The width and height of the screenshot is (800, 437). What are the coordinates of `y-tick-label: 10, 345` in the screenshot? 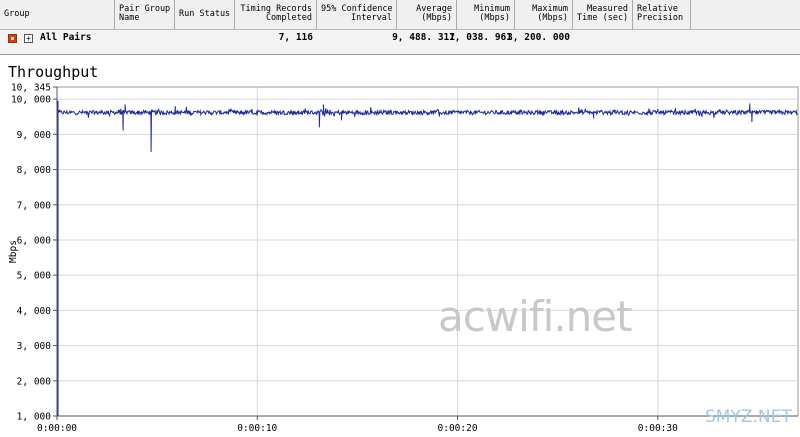 It's located at (31, 88).